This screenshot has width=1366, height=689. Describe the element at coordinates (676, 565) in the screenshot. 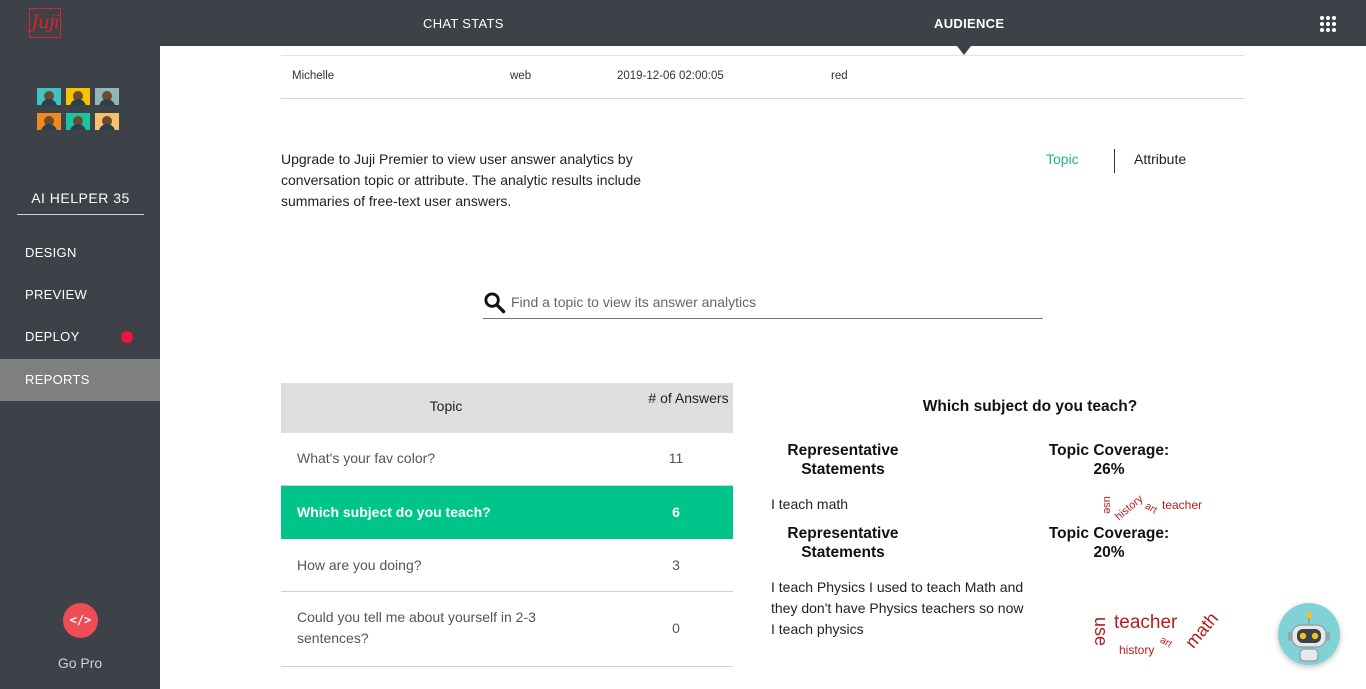

I see `topic-count: 3` at that location.